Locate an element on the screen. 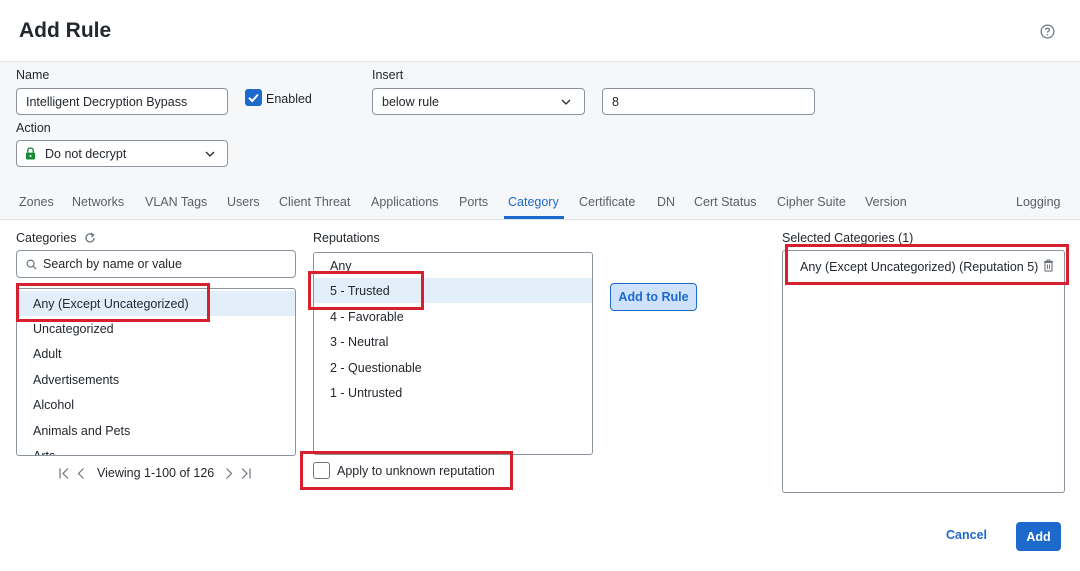 The height and width of the screenshot is (571, 1080). categories-label: Categories is located at coordinates (46, 238).